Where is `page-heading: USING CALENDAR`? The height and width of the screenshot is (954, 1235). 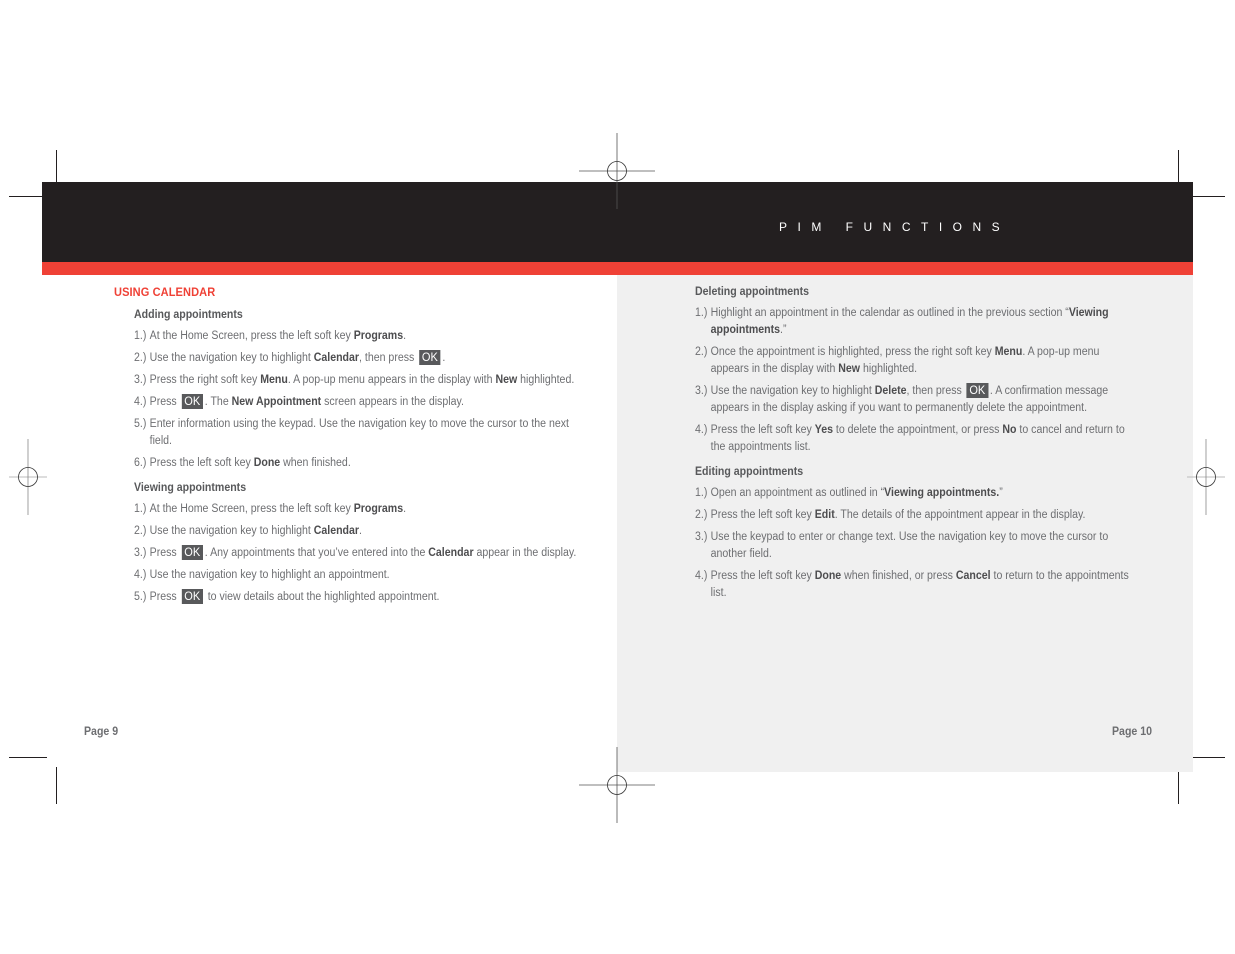
page-heading: USING CALENDAR is located at coordinates (165, 292).